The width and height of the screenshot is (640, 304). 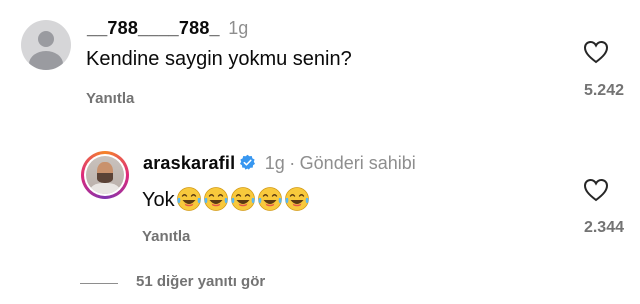 What do you see at coordinates (248, 162) in the screenshot?
I see `verified-badge-icon` at bounding box center [248, 162].